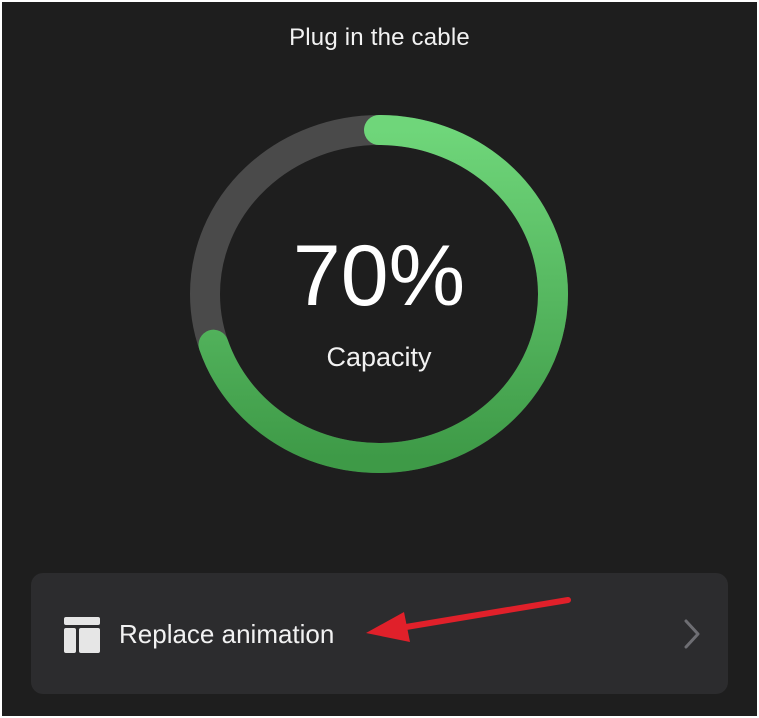  Describe the element at coordinates (82, 635) in the screenshot. I see `layout-template-icon` at that location.